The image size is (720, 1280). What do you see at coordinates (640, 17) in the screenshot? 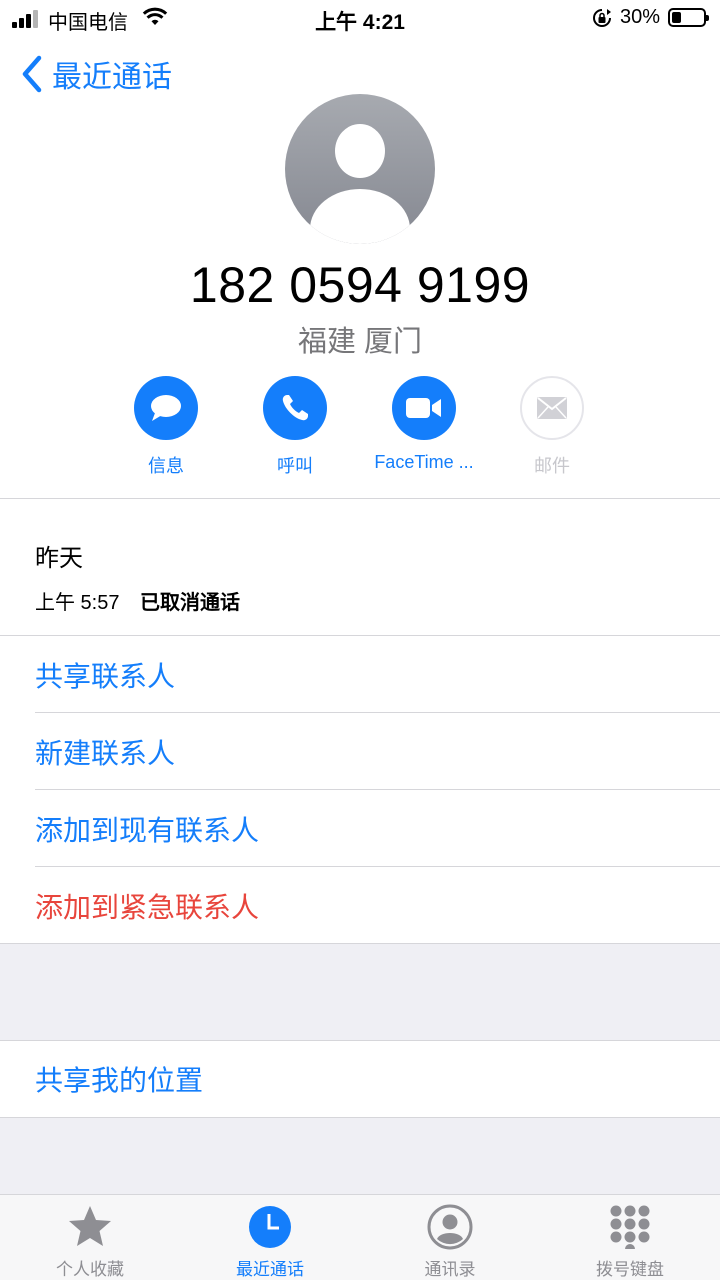
I see `battery-percent: 30%` at bounding box center [640, 17].